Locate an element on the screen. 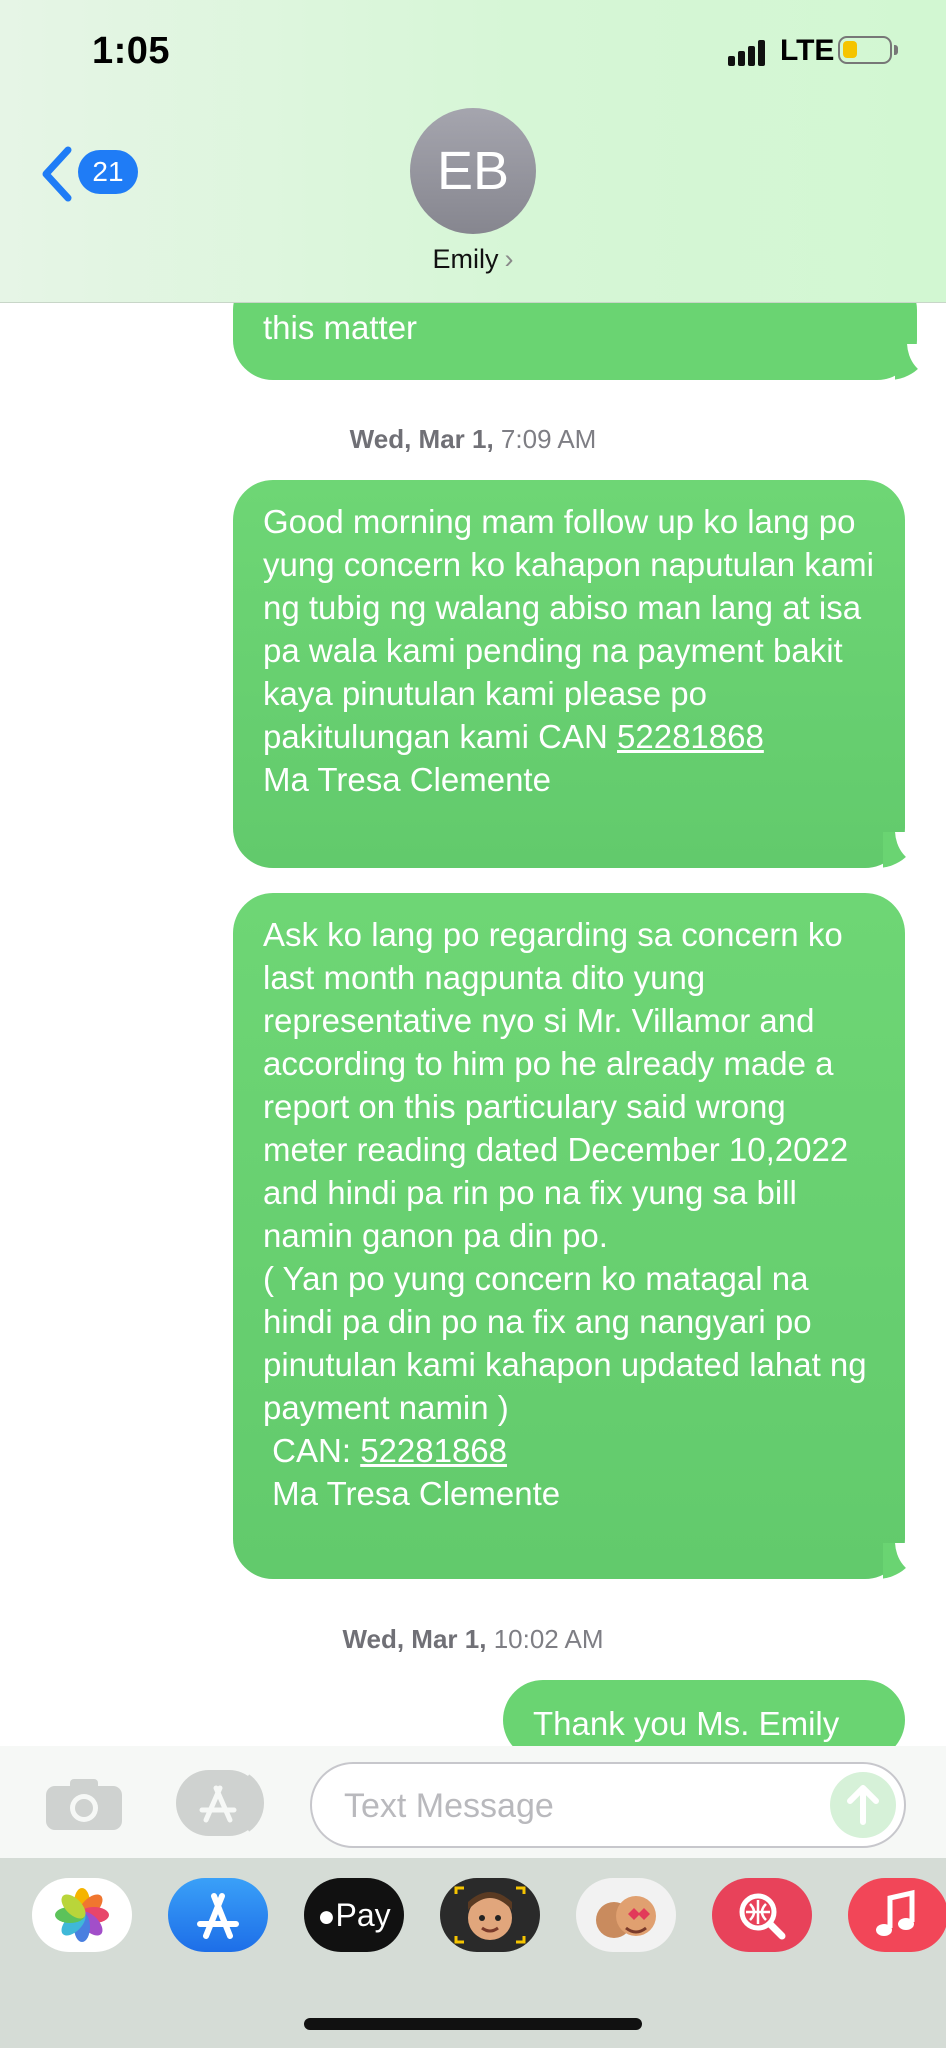  network-type: LTE is located at coordinates (807, 50).